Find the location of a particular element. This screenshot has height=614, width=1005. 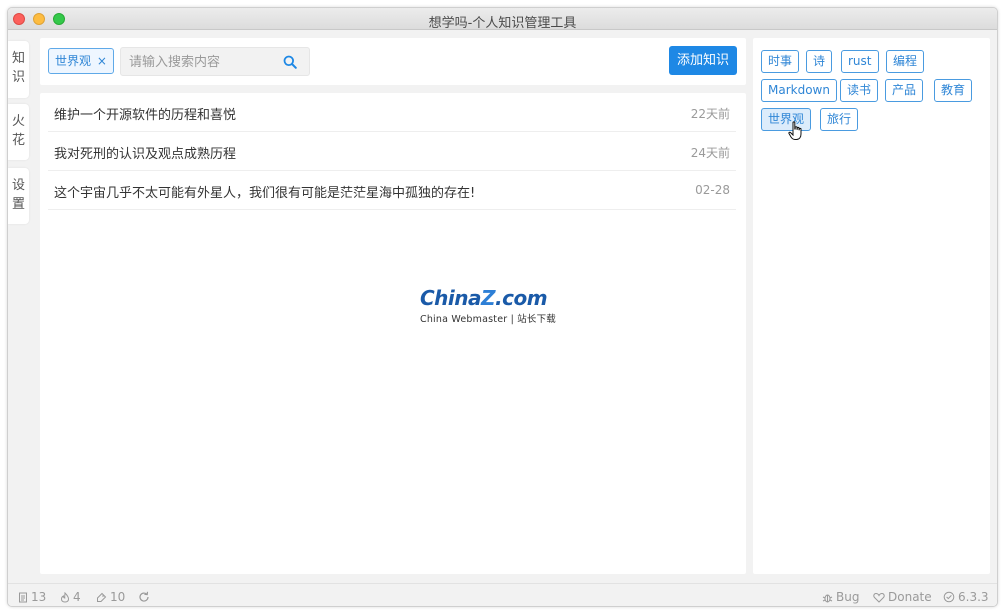

donate-label: Donate is located at coordinates (910, 597).